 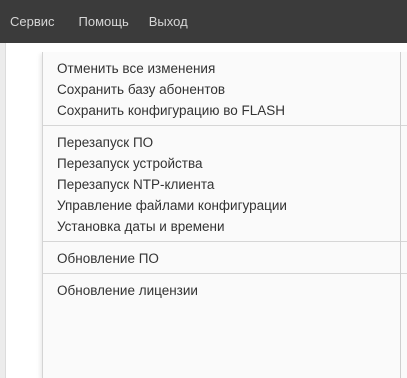 I want to click on menu-item-restart-software: Перезапуск ПО, so click(x=225, y=142).